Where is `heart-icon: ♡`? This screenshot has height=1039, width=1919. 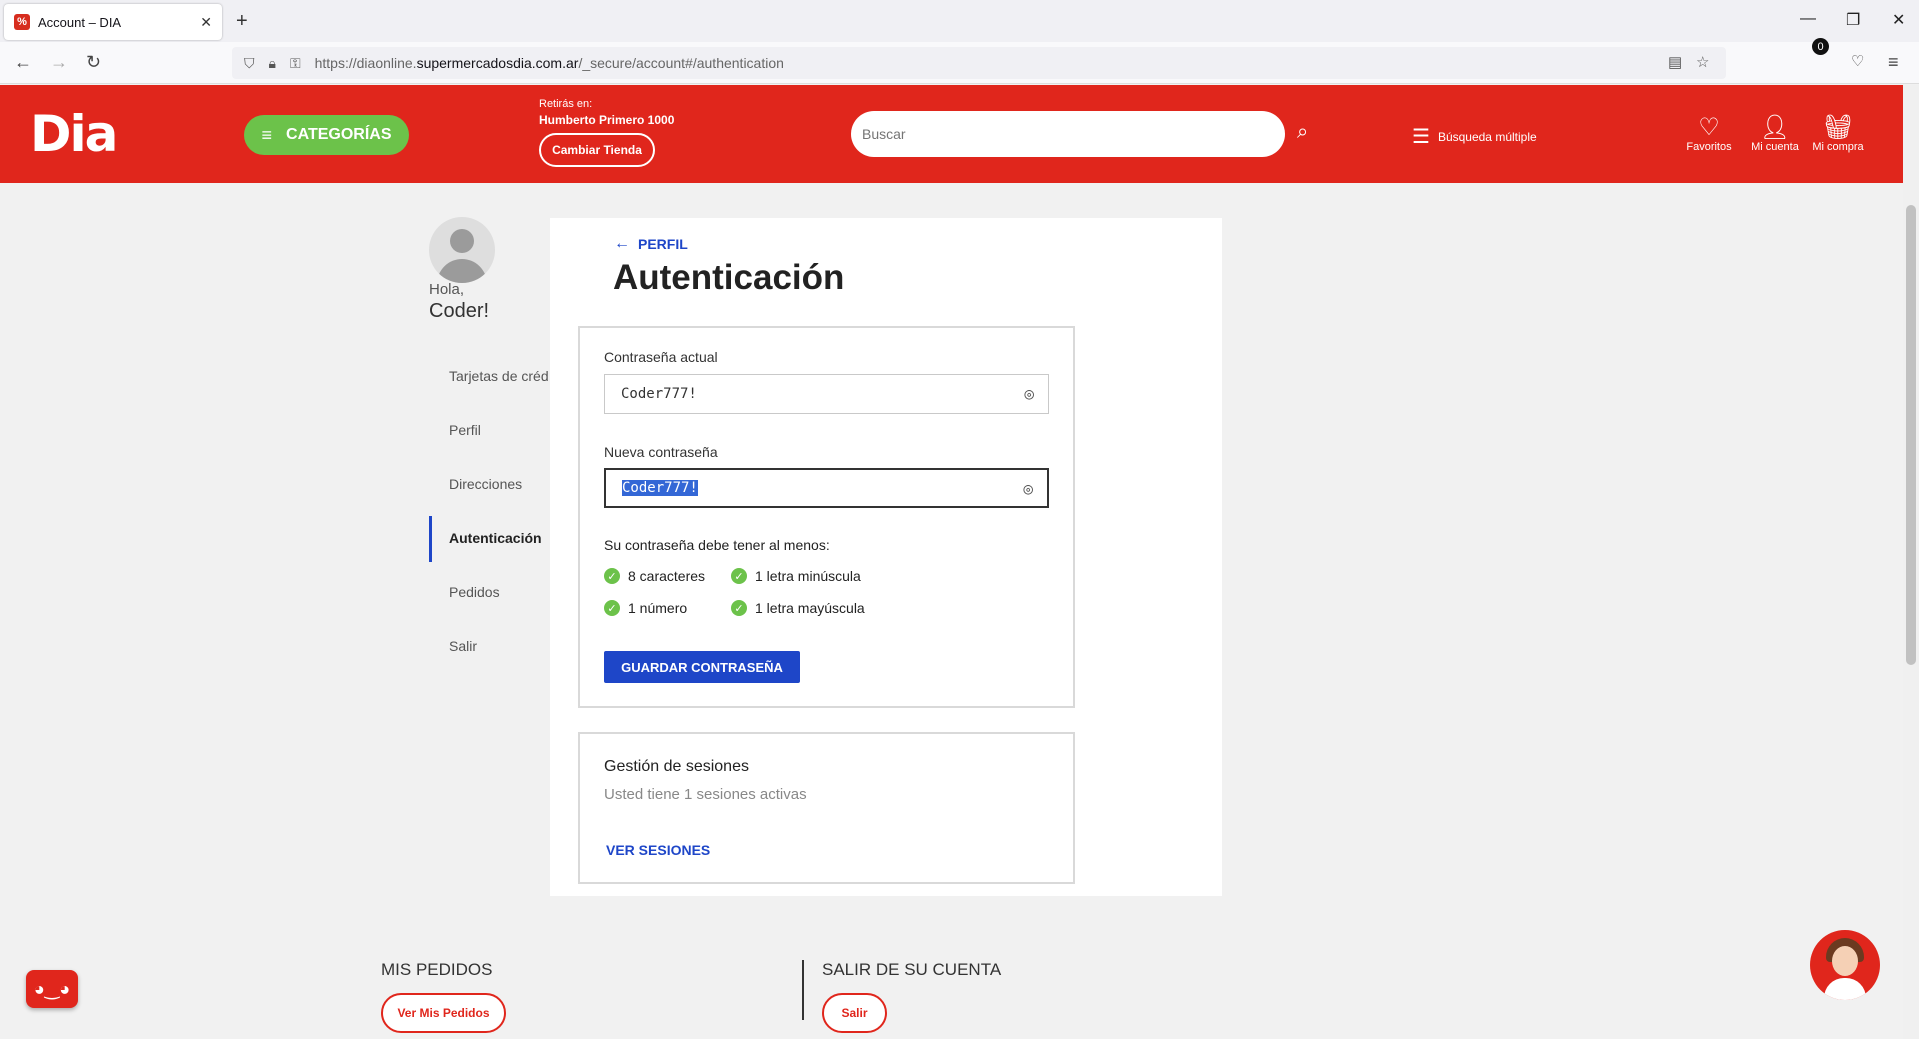
heart-icon: ♡ is located at coordinates (1709, 127).